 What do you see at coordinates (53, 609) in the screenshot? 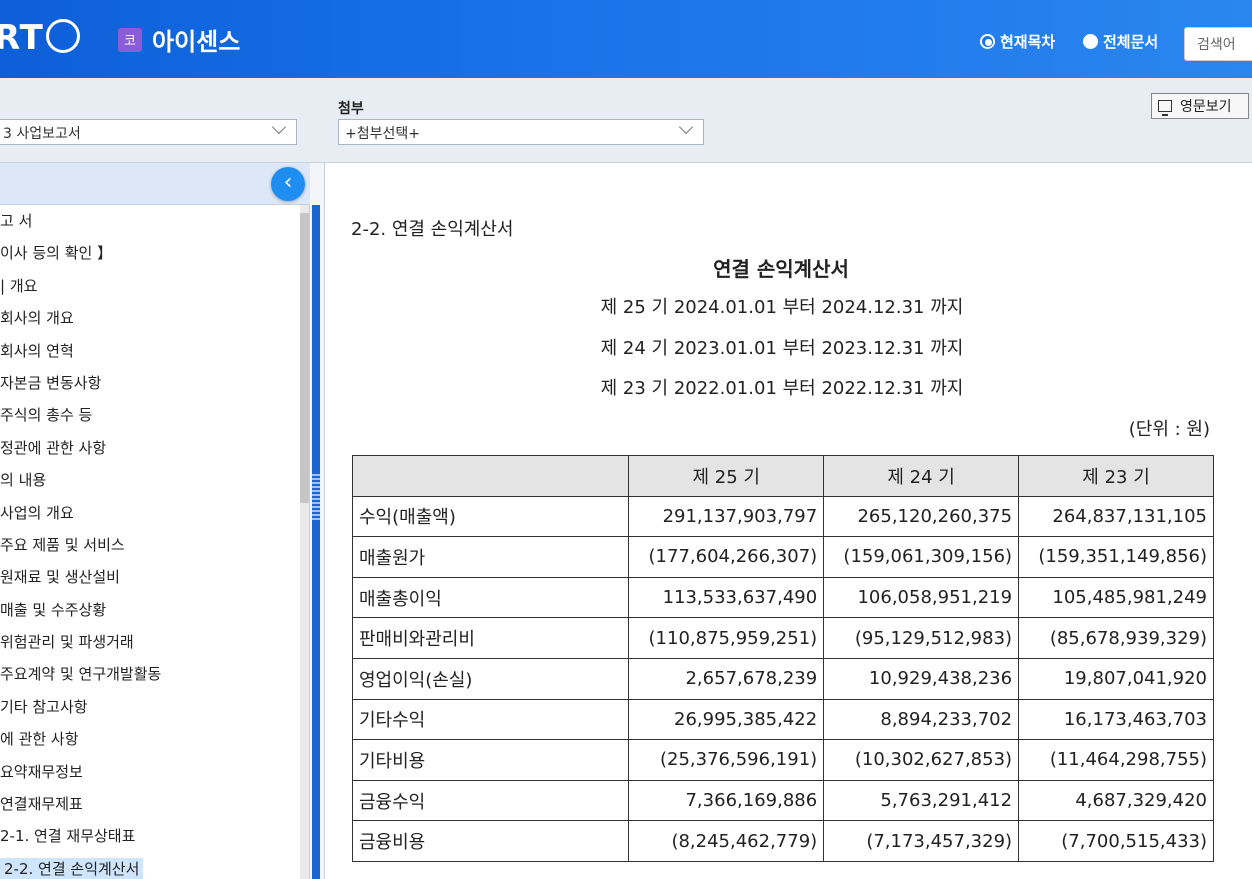
I see `toc-item-label: 매출 및 수주상황` at bounding box center [53, 609].